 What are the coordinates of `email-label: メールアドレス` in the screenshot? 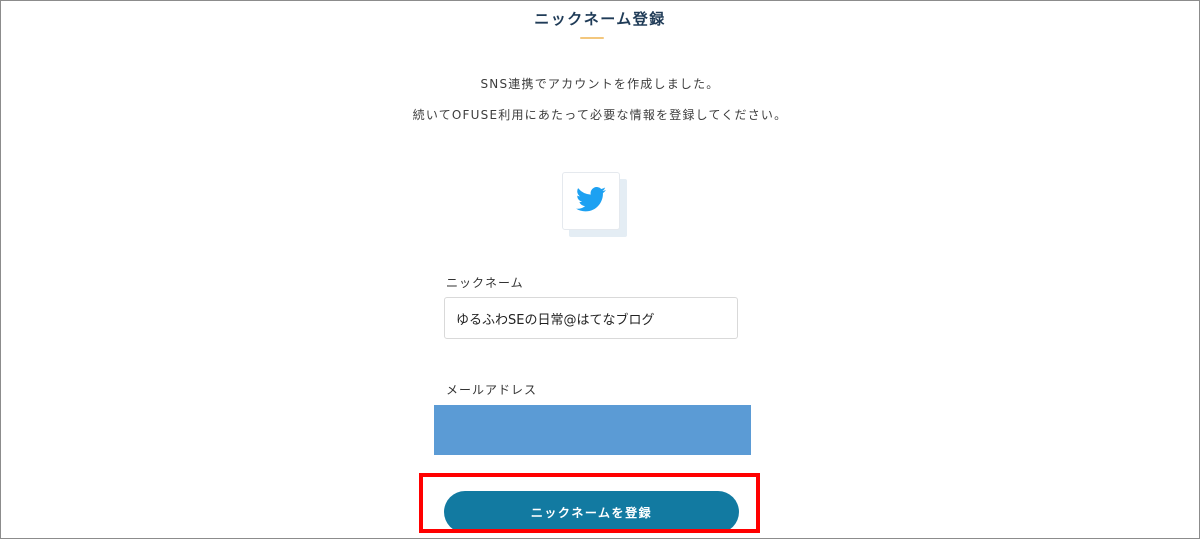 It's located at (492, 390).